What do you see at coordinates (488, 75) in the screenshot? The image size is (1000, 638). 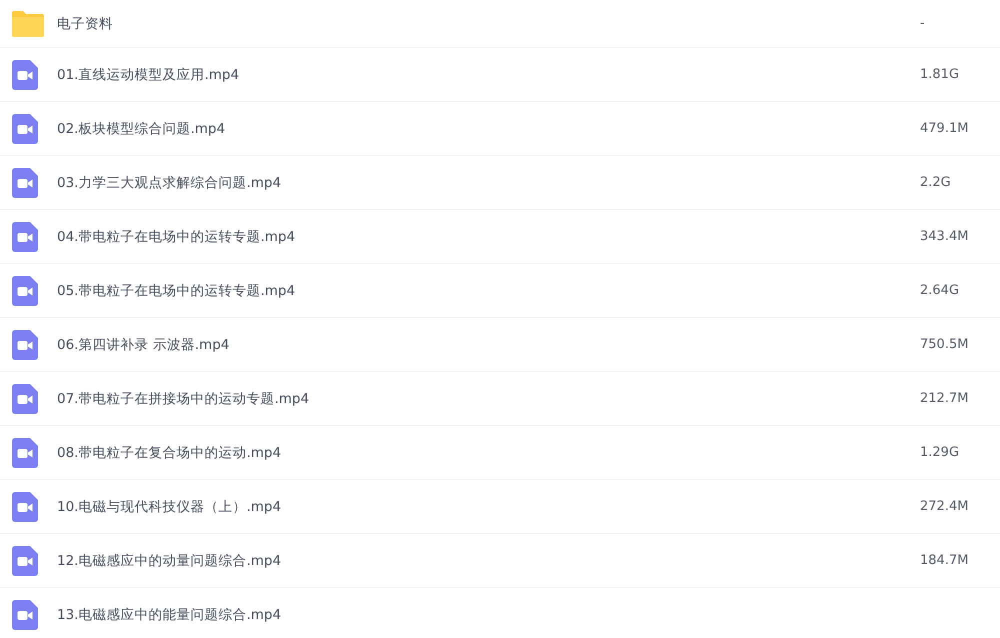 I see `file-name: 01.直线运动模型及应用.mp4` at bounding box center [488, 75].